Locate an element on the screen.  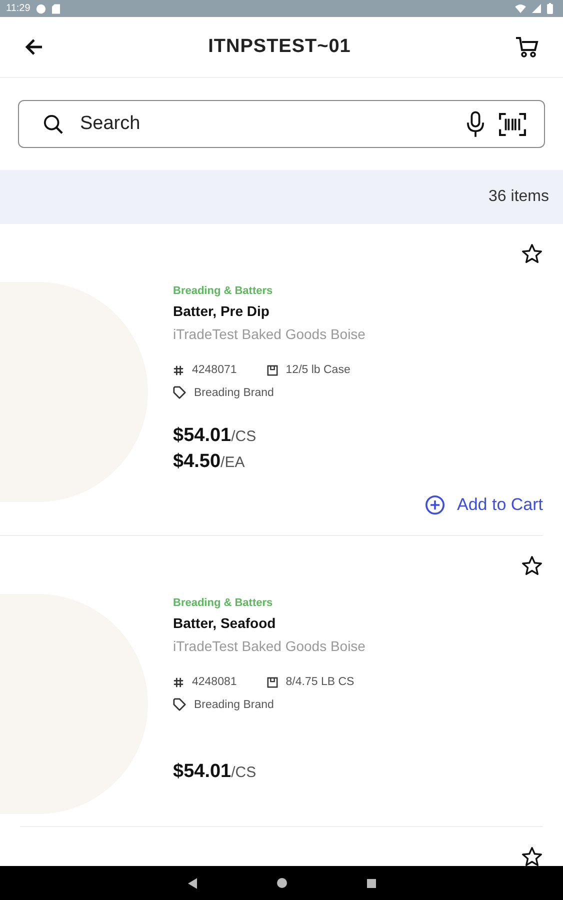
status-time: 11:29 is located at coordinates (18, 8).